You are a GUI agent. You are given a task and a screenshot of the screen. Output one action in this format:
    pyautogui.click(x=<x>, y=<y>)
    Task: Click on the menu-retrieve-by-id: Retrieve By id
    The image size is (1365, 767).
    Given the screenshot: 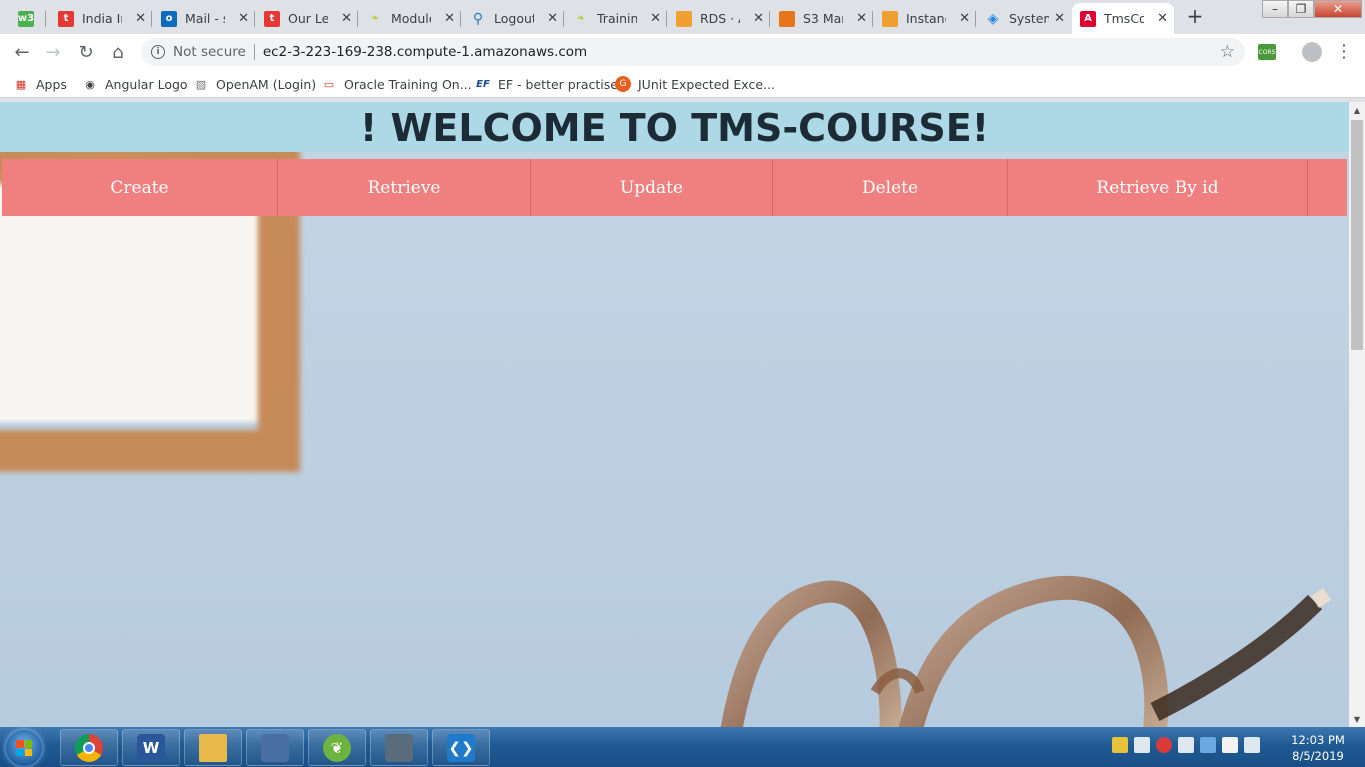 What is the action you would take?
    pyautogui.click(x=1158, y=187)
    